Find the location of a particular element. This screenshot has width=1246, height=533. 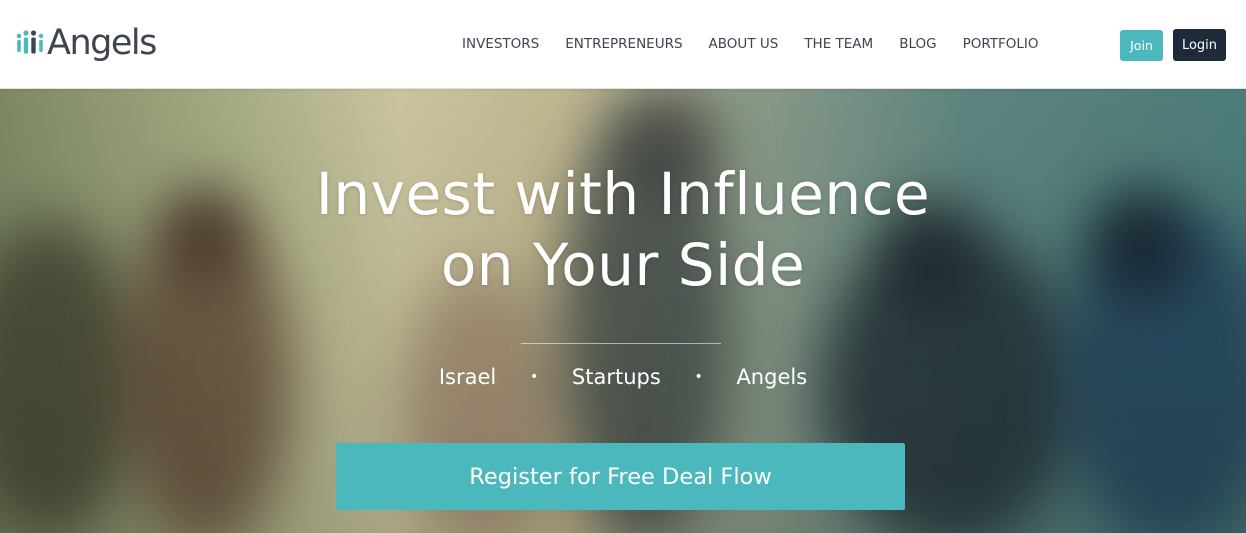

nav-item-portfolio: PORTFOLIO is located at coordinates (1001, 44).